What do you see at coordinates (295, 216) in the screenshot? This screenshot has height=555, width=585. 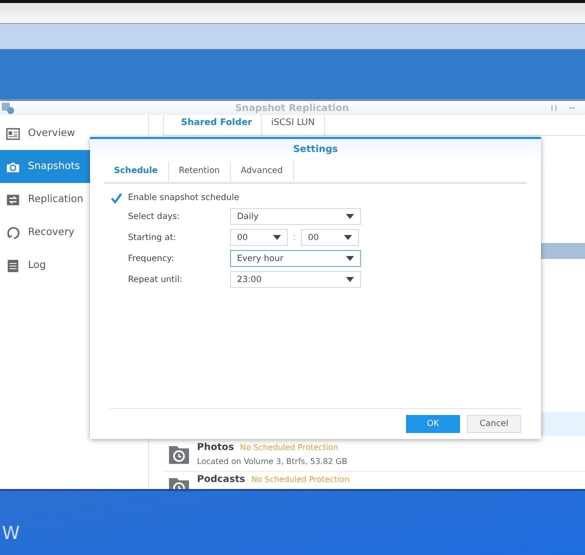 I see `dropdown: Daily` at bounding box center [295, 216].